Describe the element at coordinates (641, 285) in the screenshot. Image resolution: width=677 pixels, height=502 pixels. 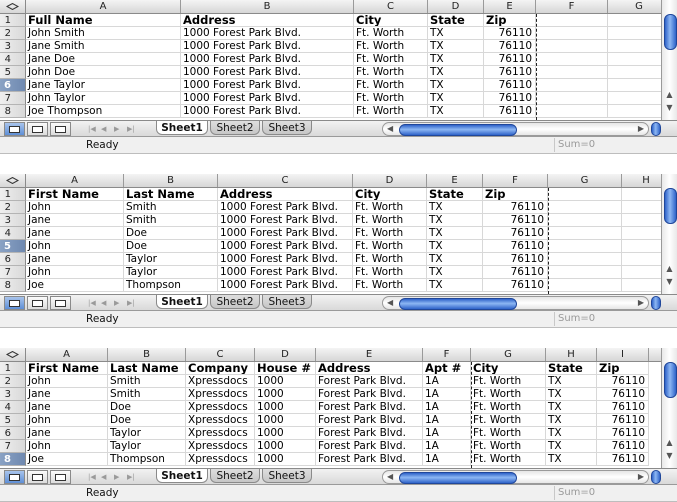
I see `cell-h8` at that location.